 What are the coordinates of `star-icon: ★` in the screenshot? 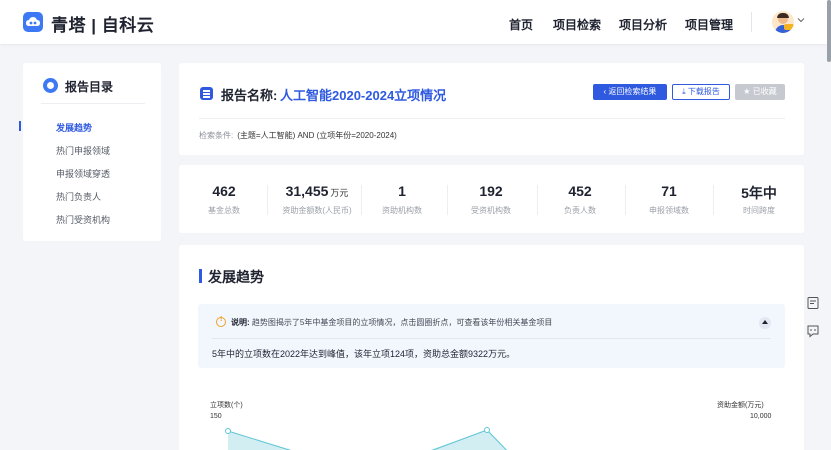 It's located at (748, 91).